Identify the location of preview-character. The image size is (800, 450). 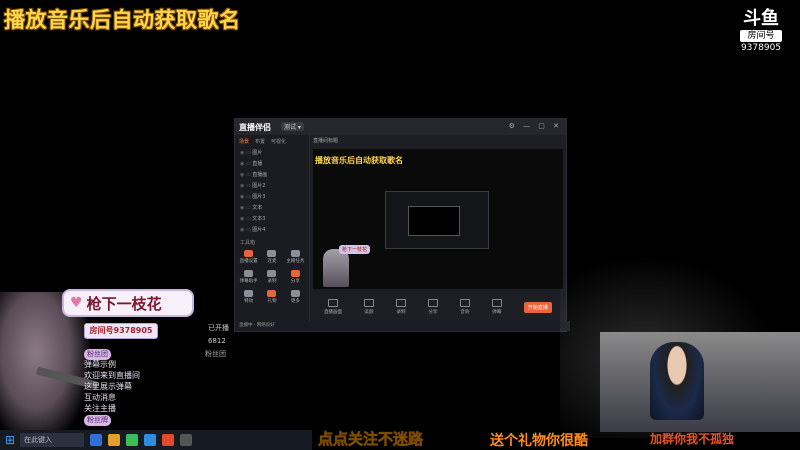
(336, 268).